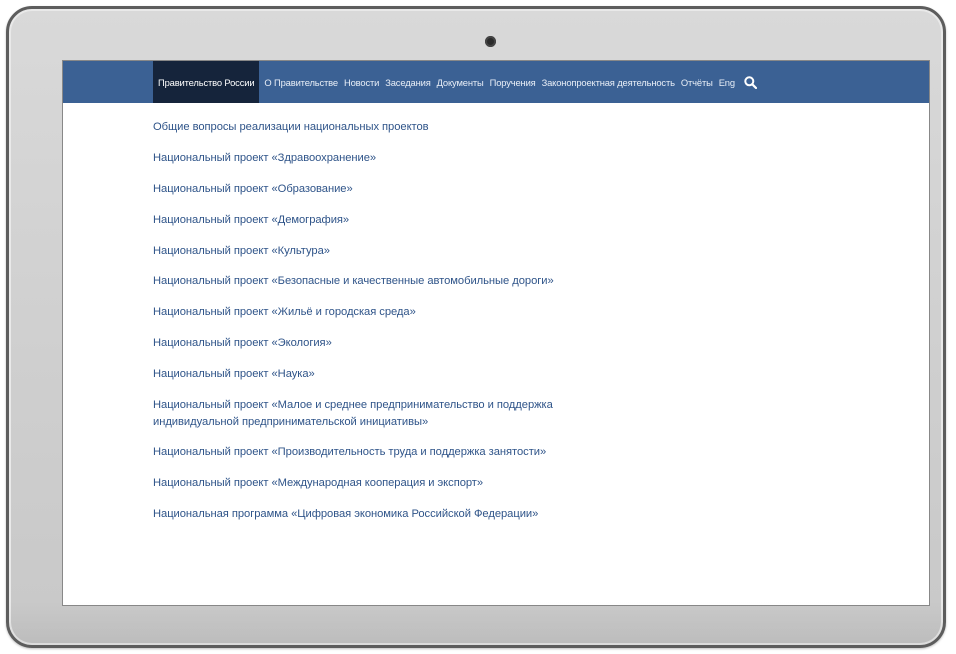 The image size is (956, 654). Describe the element at coordinates (407, 82) in the screenshot. I see `nav-item-meetings: Заседания` at that location.